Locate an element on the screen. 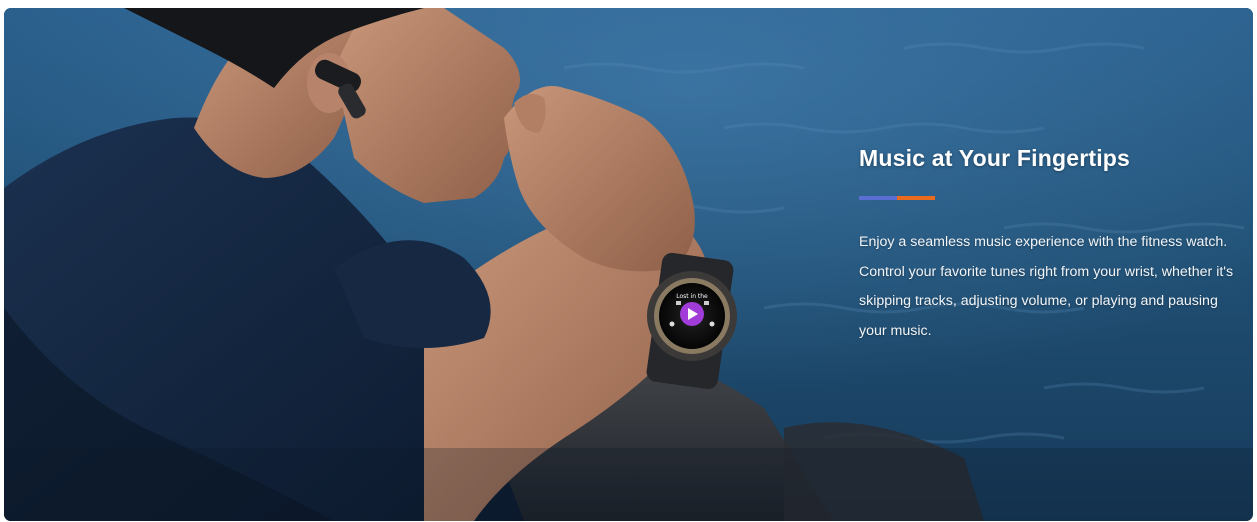  accent-divider-blue is located at coordinates (878, 198).